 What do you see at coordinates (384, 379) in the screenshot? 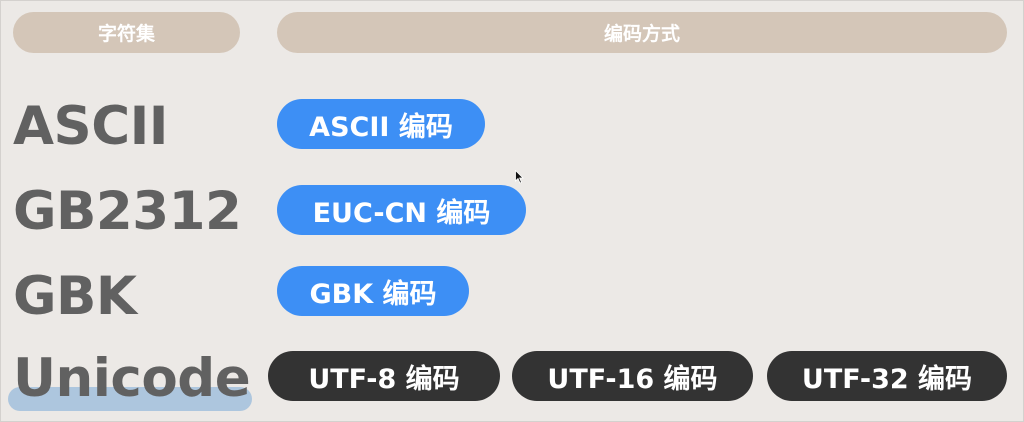
I see `encoding-utf8-label: UTF-8 编码` at bounding box center [384, 379].